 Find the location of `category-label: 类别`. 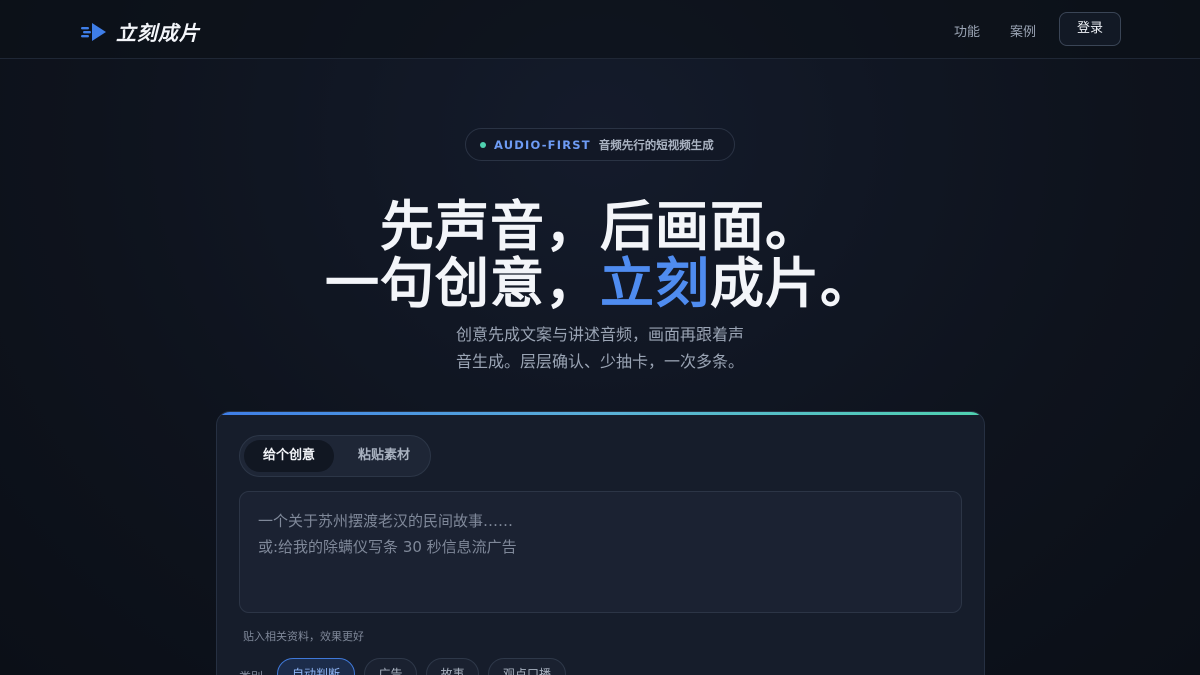

category-label: 类别 is located at coordinates (251, 671).